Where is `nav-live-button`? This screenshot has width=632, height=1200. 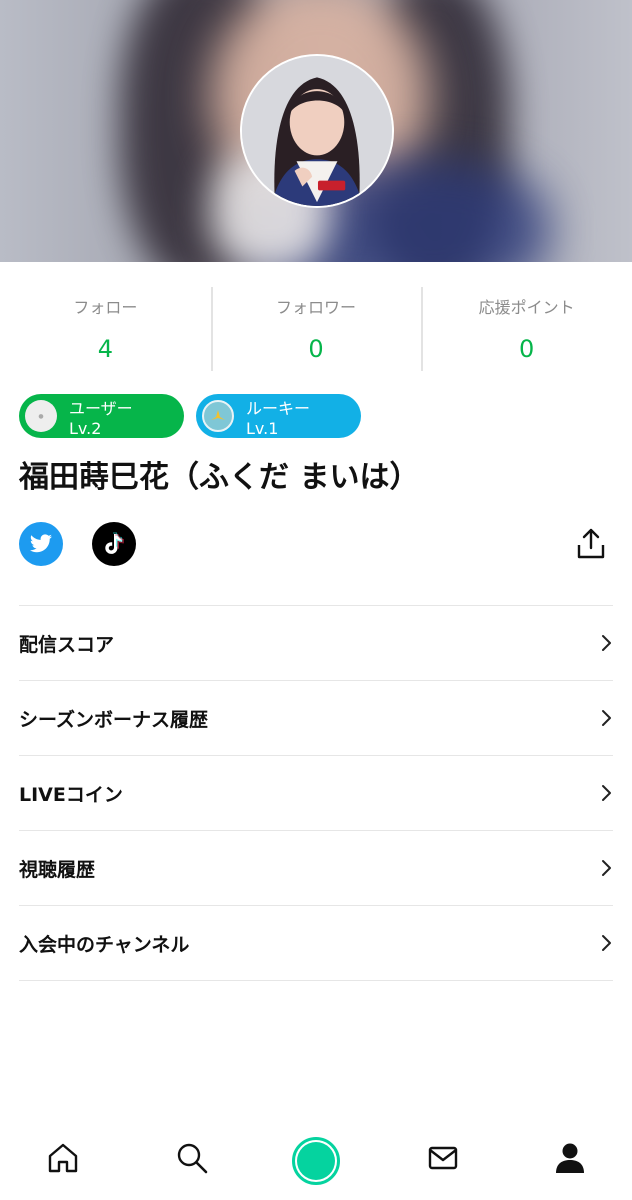
nav-live-button is located at coordinates (316, 1161).